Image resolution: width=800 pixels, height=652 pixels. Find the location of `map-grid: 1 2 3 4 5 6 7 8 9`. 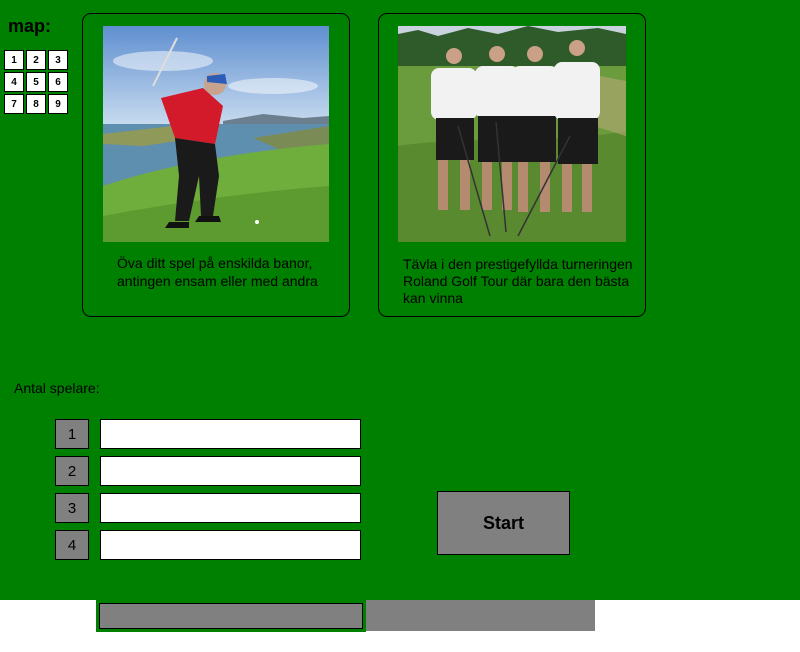

map-grid: 1 2 3 4 5 6 7 8 9 is located at coordinates (36, 82).